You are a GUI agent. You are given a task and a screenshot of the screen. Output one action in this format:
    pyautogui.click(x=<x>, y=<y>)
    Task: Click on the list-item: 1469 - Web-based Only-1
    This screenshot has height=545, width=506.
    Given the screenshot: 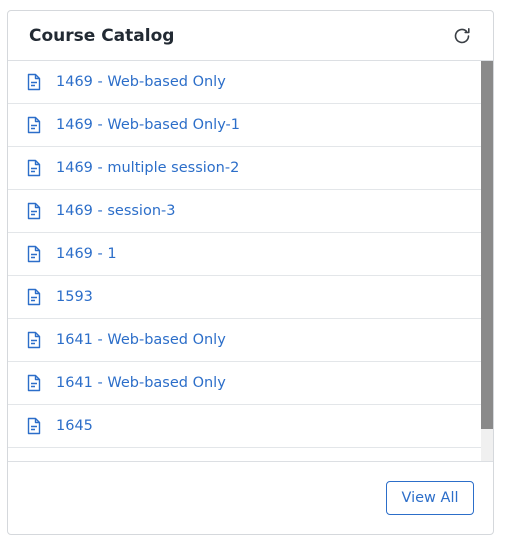 What is the action you would take?
    pyautogui.click(x=245, y=125)
    